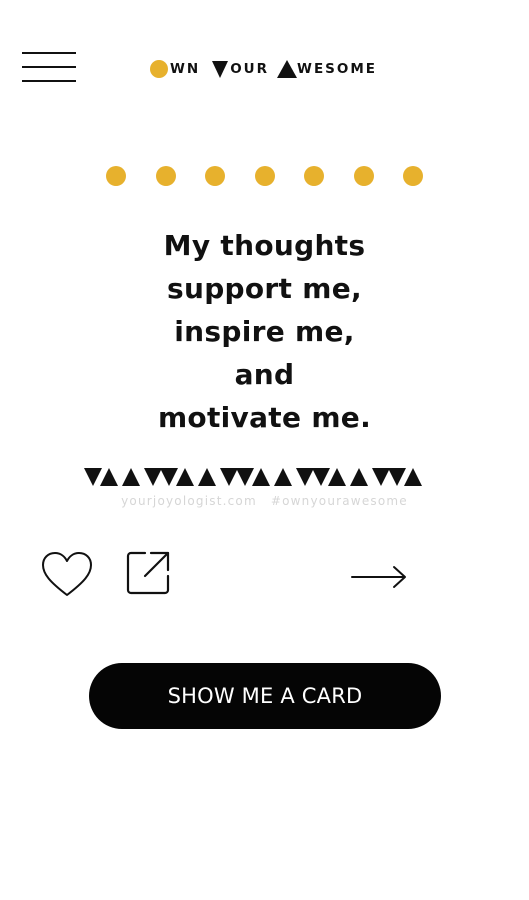 This screenshot has width=529, height=900. Describe the element at coordinates (264, 288) in the screenshot. I see `affirmation-line: support me,` at that location.